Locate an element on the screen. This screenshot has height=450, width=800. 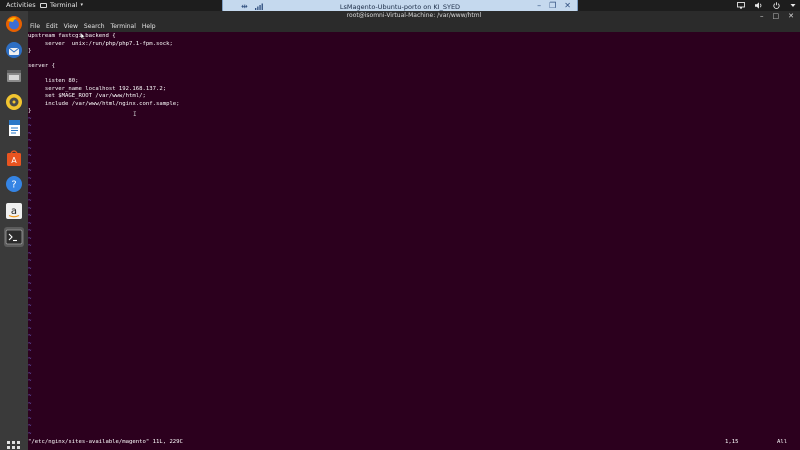
window-controls: – □ ✕ is located at coordinates (777, 16).